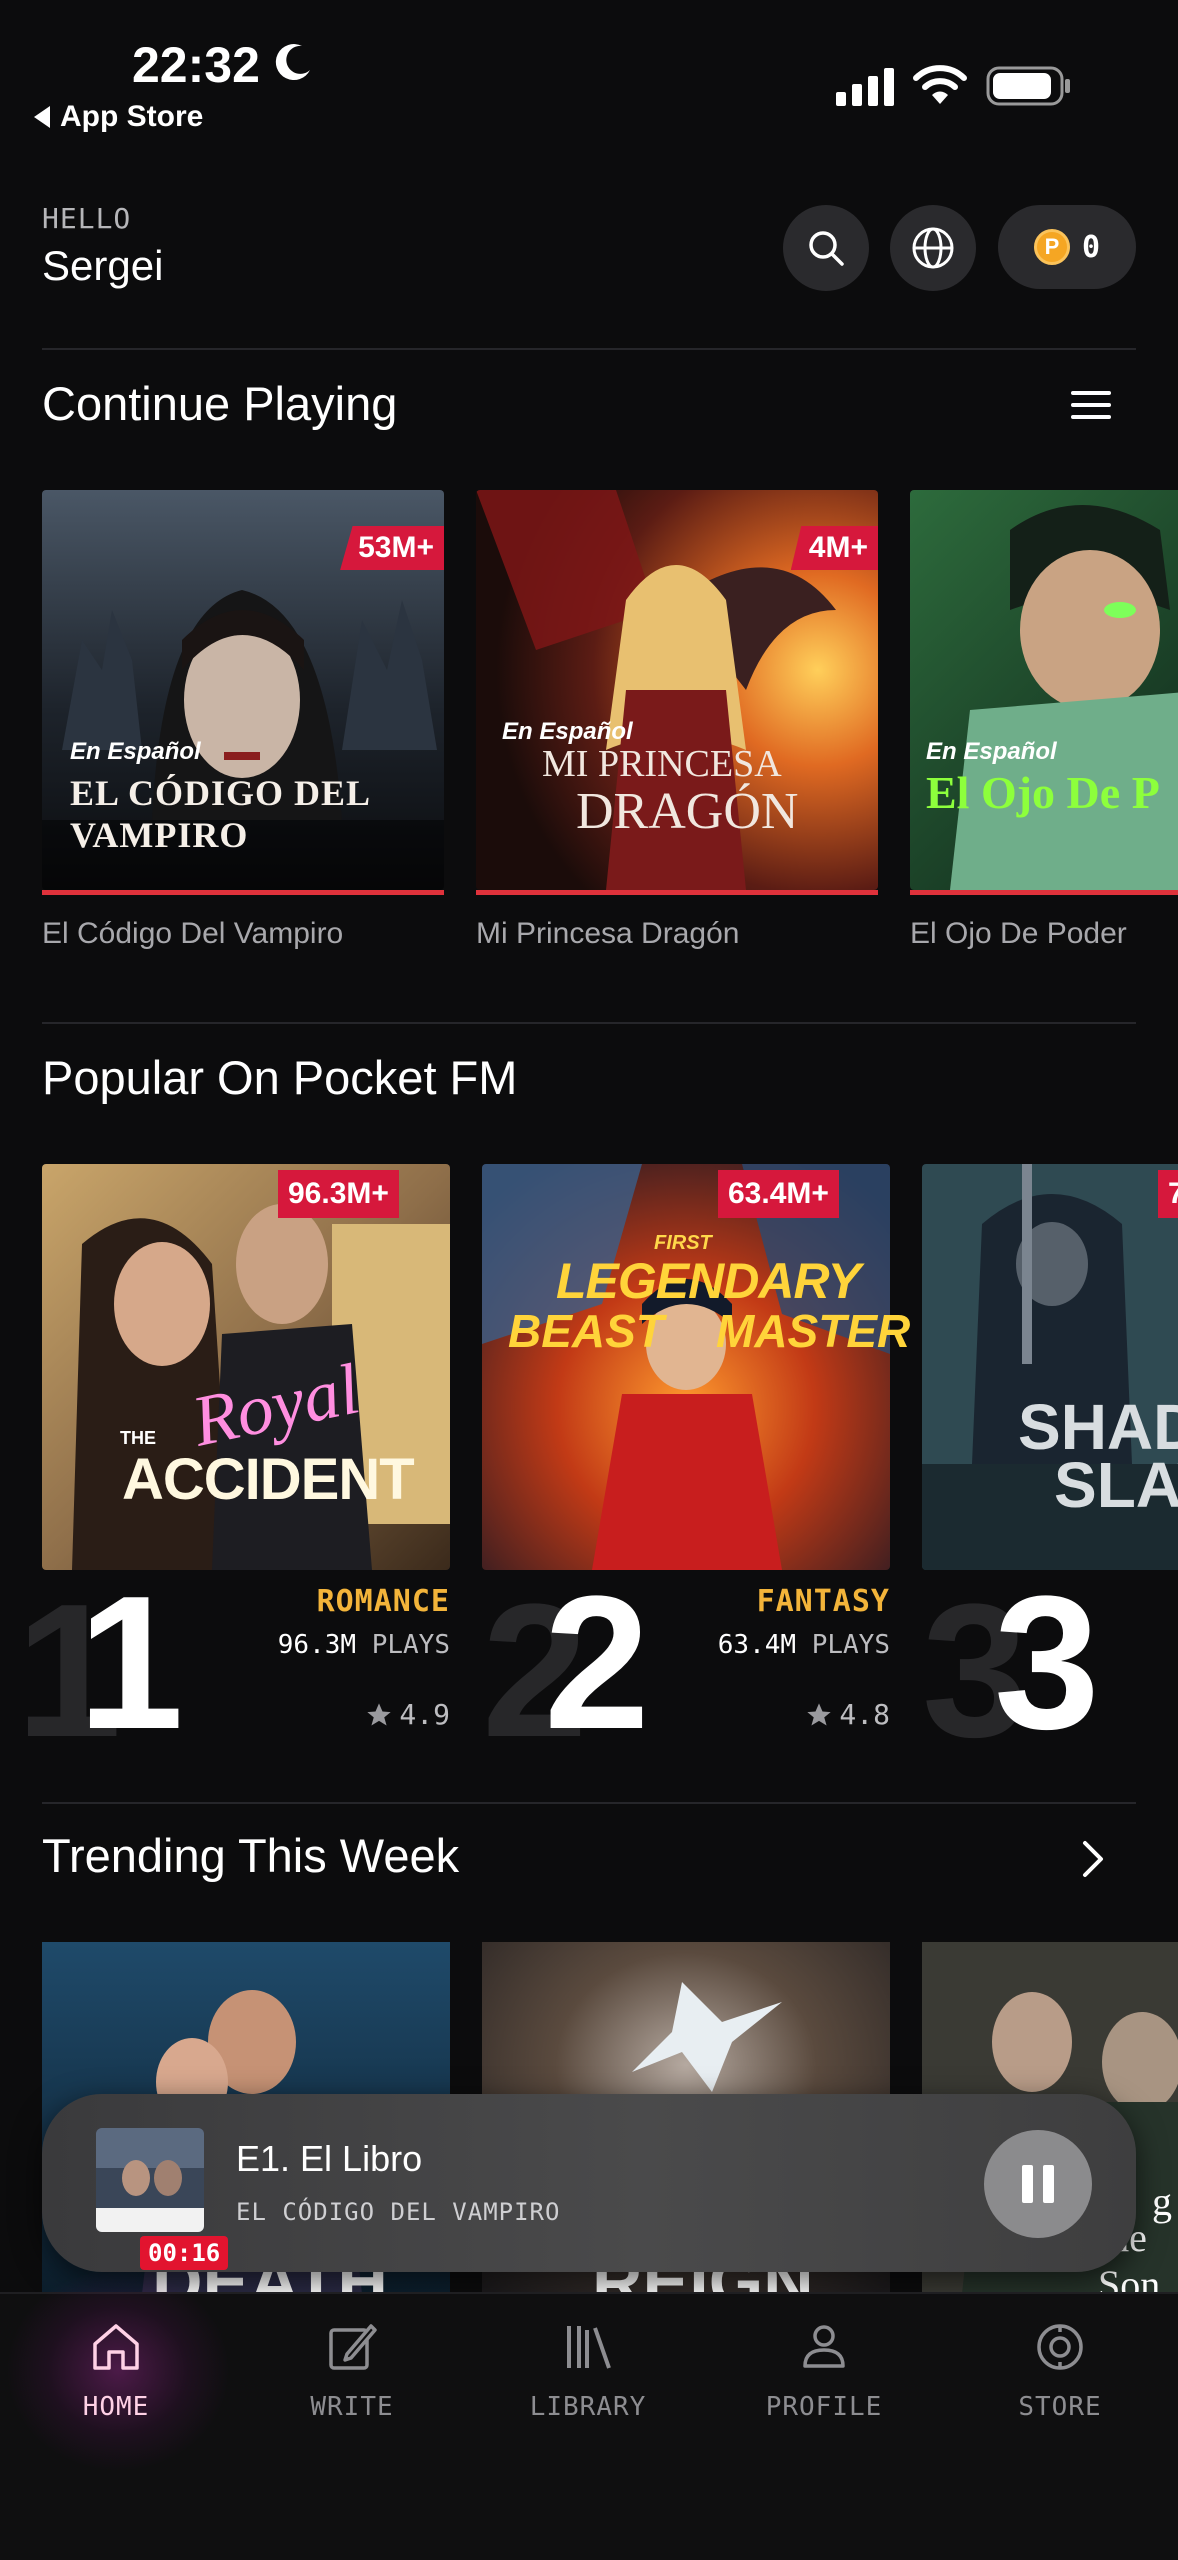 This screenshot has width=1178, height=2560. I want to click on pause-icon, so click(1027, 2184).